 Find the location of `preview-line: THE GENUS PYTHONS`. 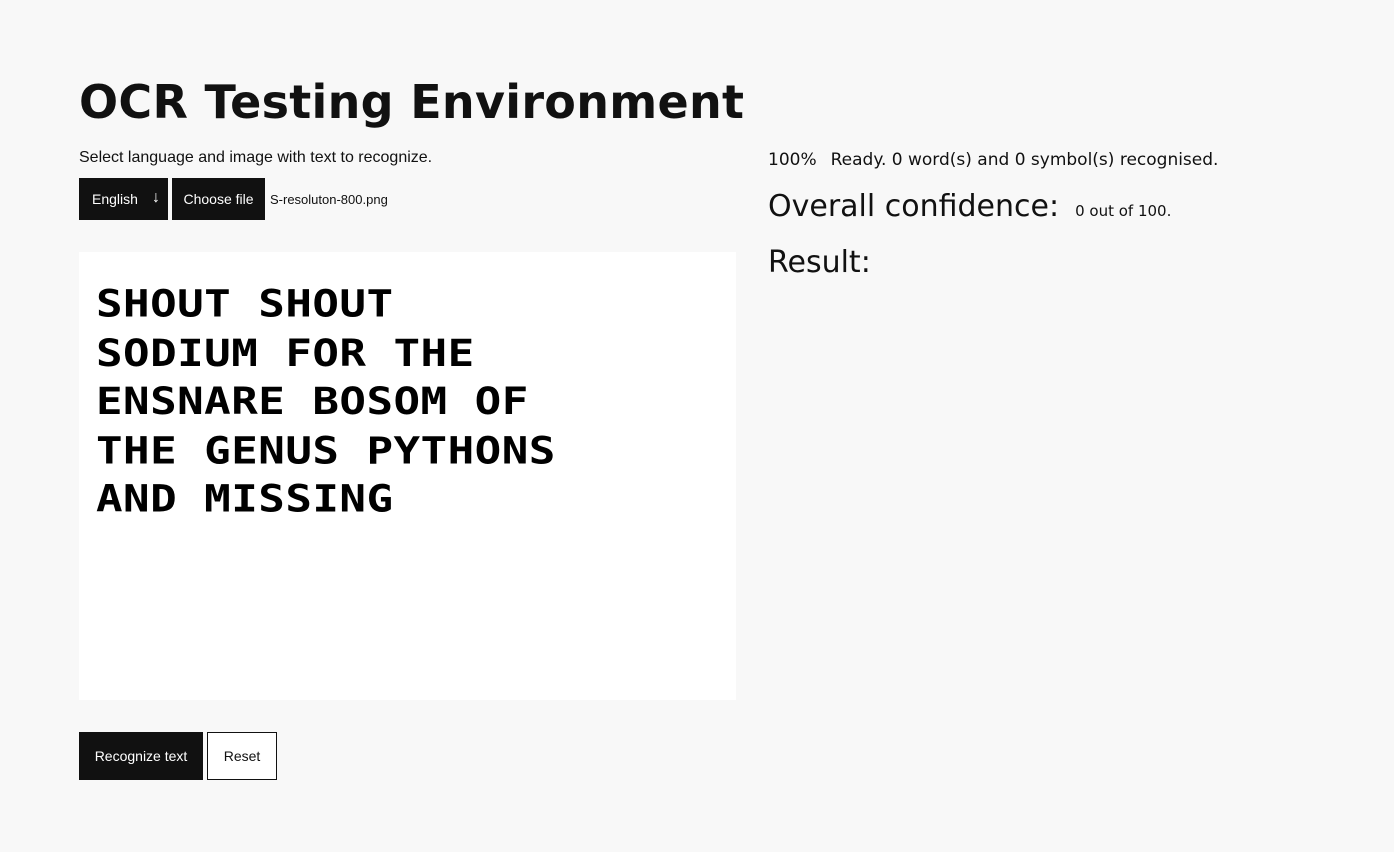

preview-line: THE GENUS PYTHONS is located at coordinates (326, 450).